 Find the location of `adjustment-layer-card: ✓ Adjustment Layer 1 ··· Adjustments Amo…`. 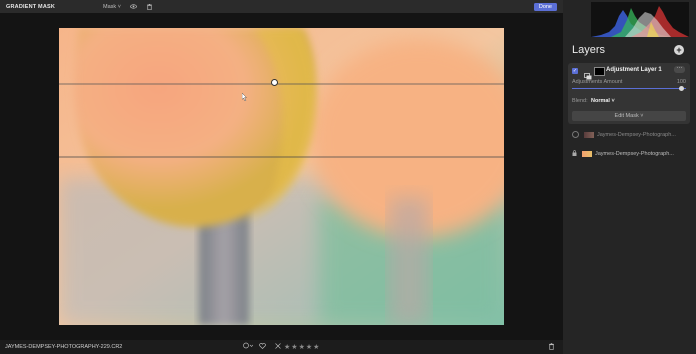

adjustment-layer-card: ✓ Adjustment Layer 1 ··· Adjustments Amo… is located at coordinates (629, 93).